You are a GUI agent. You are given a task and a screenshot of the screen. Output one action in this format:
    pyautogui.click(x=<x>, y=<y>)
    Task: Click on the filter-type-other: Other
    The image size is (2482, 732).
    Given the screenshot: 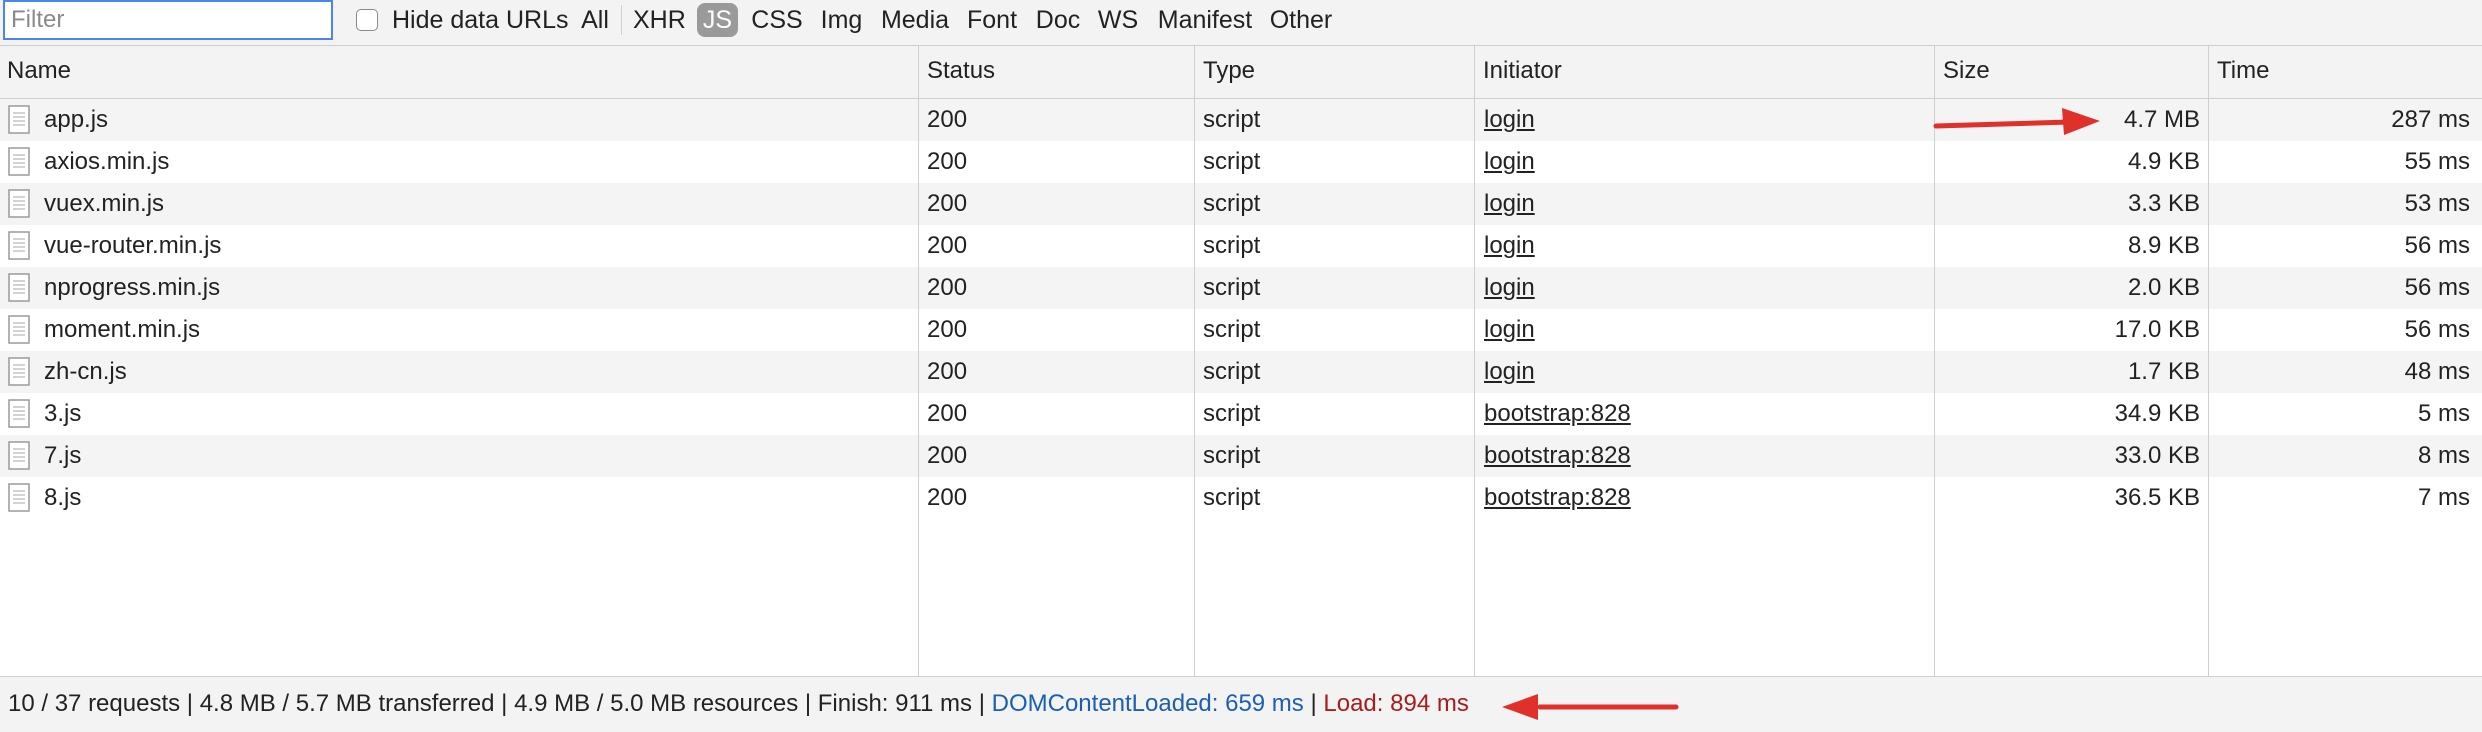 What is the action you would take?
    pyautogui.click(x=1301, y=20)
    